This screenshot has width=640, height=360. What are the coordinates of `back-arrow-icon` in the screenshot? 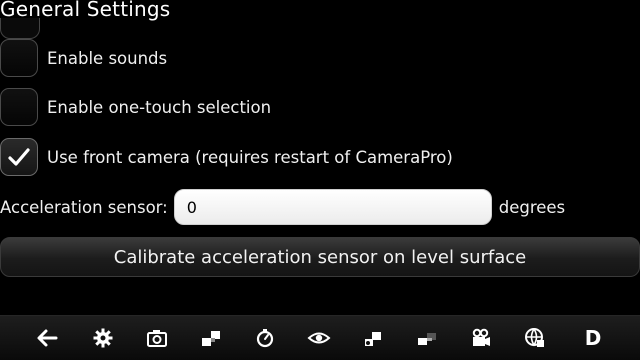 It's located at (47, 338).